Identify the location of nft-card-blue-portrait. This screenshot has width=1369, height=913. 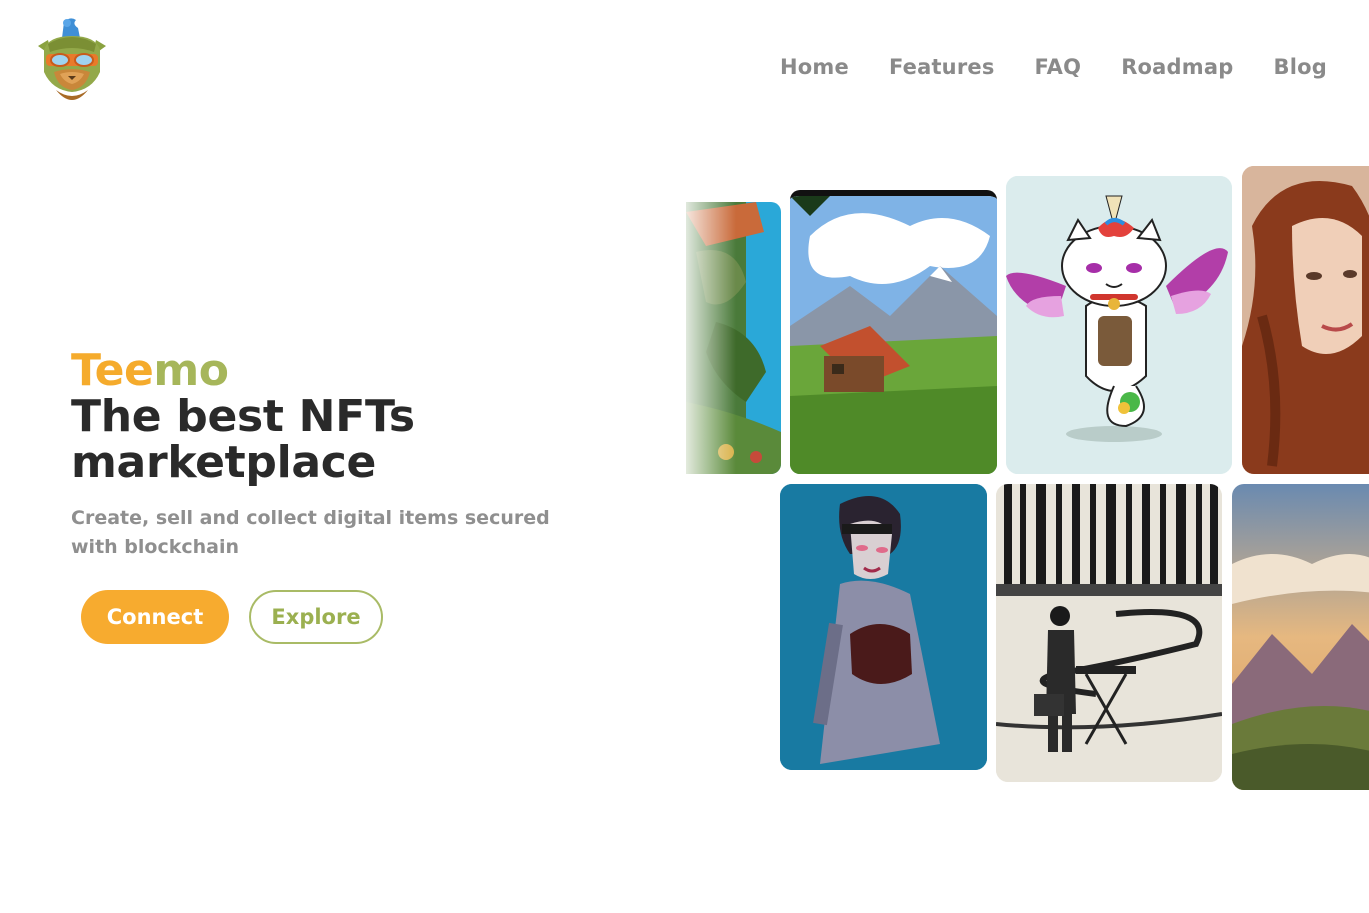
(883, 627).